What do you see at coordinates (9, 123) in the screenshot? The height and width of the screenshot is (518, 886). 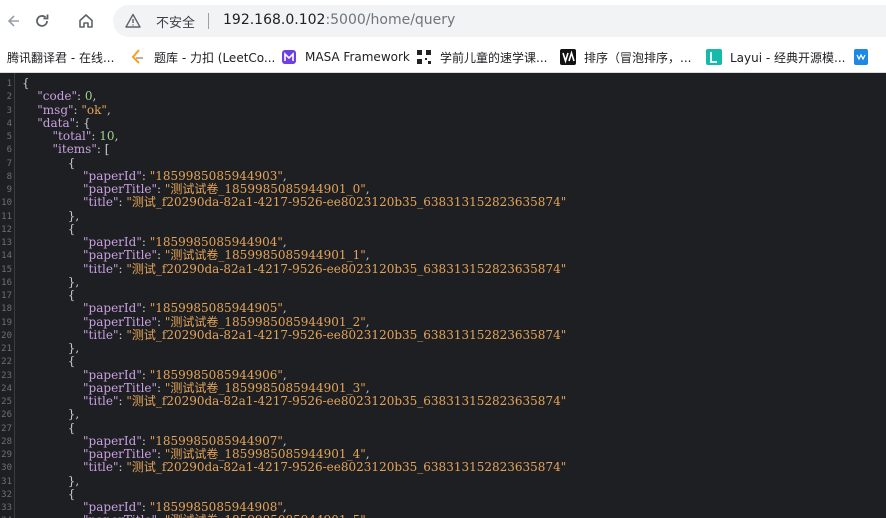 I see `line-number: 4` at bounding box center [9, 123].